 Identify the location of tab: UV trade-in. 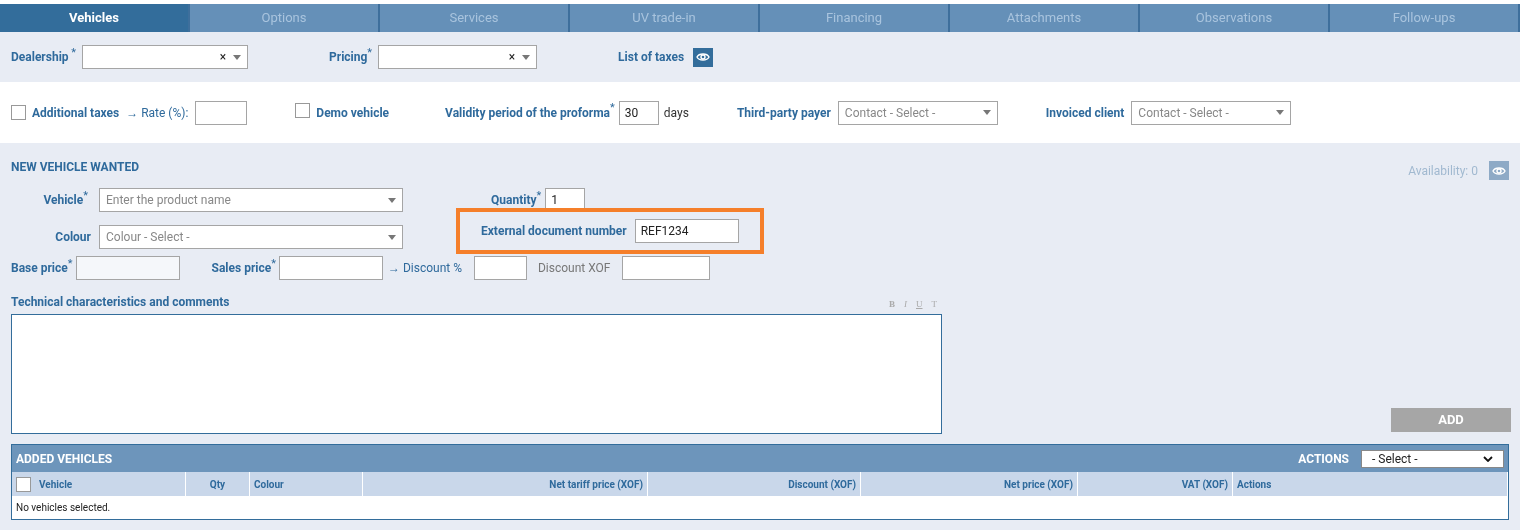
(665, 18).